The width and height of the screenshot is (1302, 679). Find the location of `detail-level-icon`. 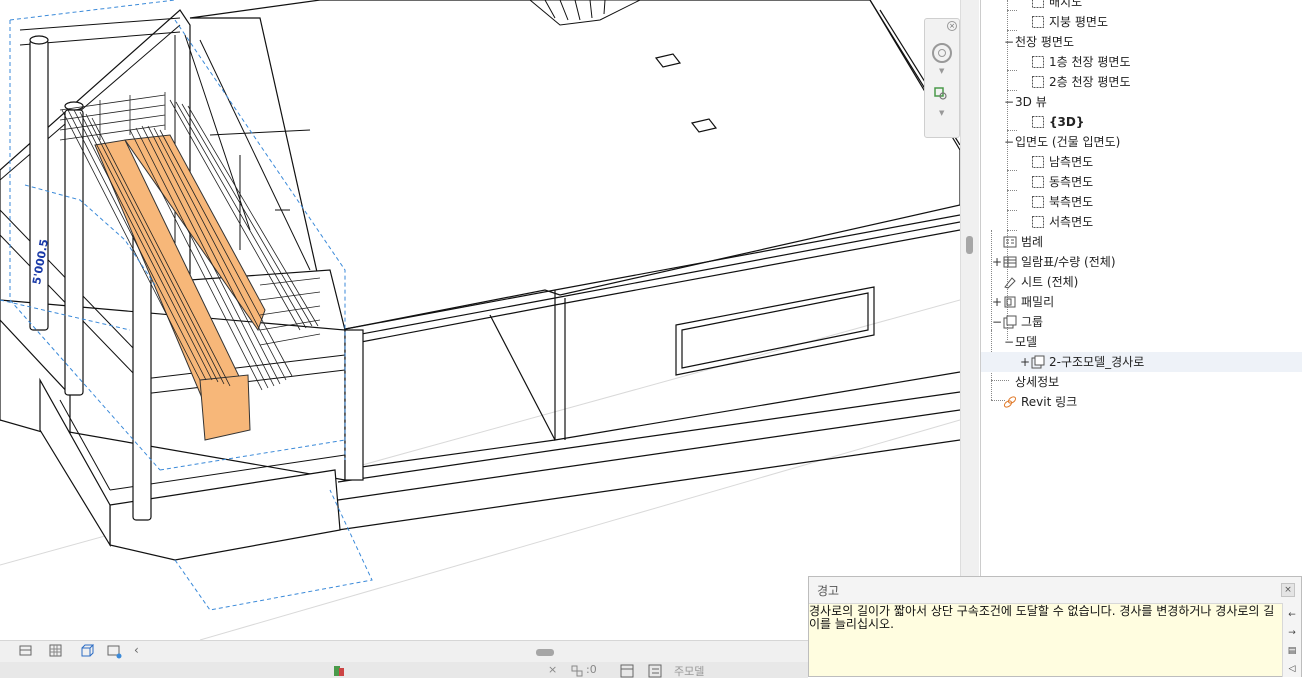

detail-level-icon is located at coordinates (26, 651).